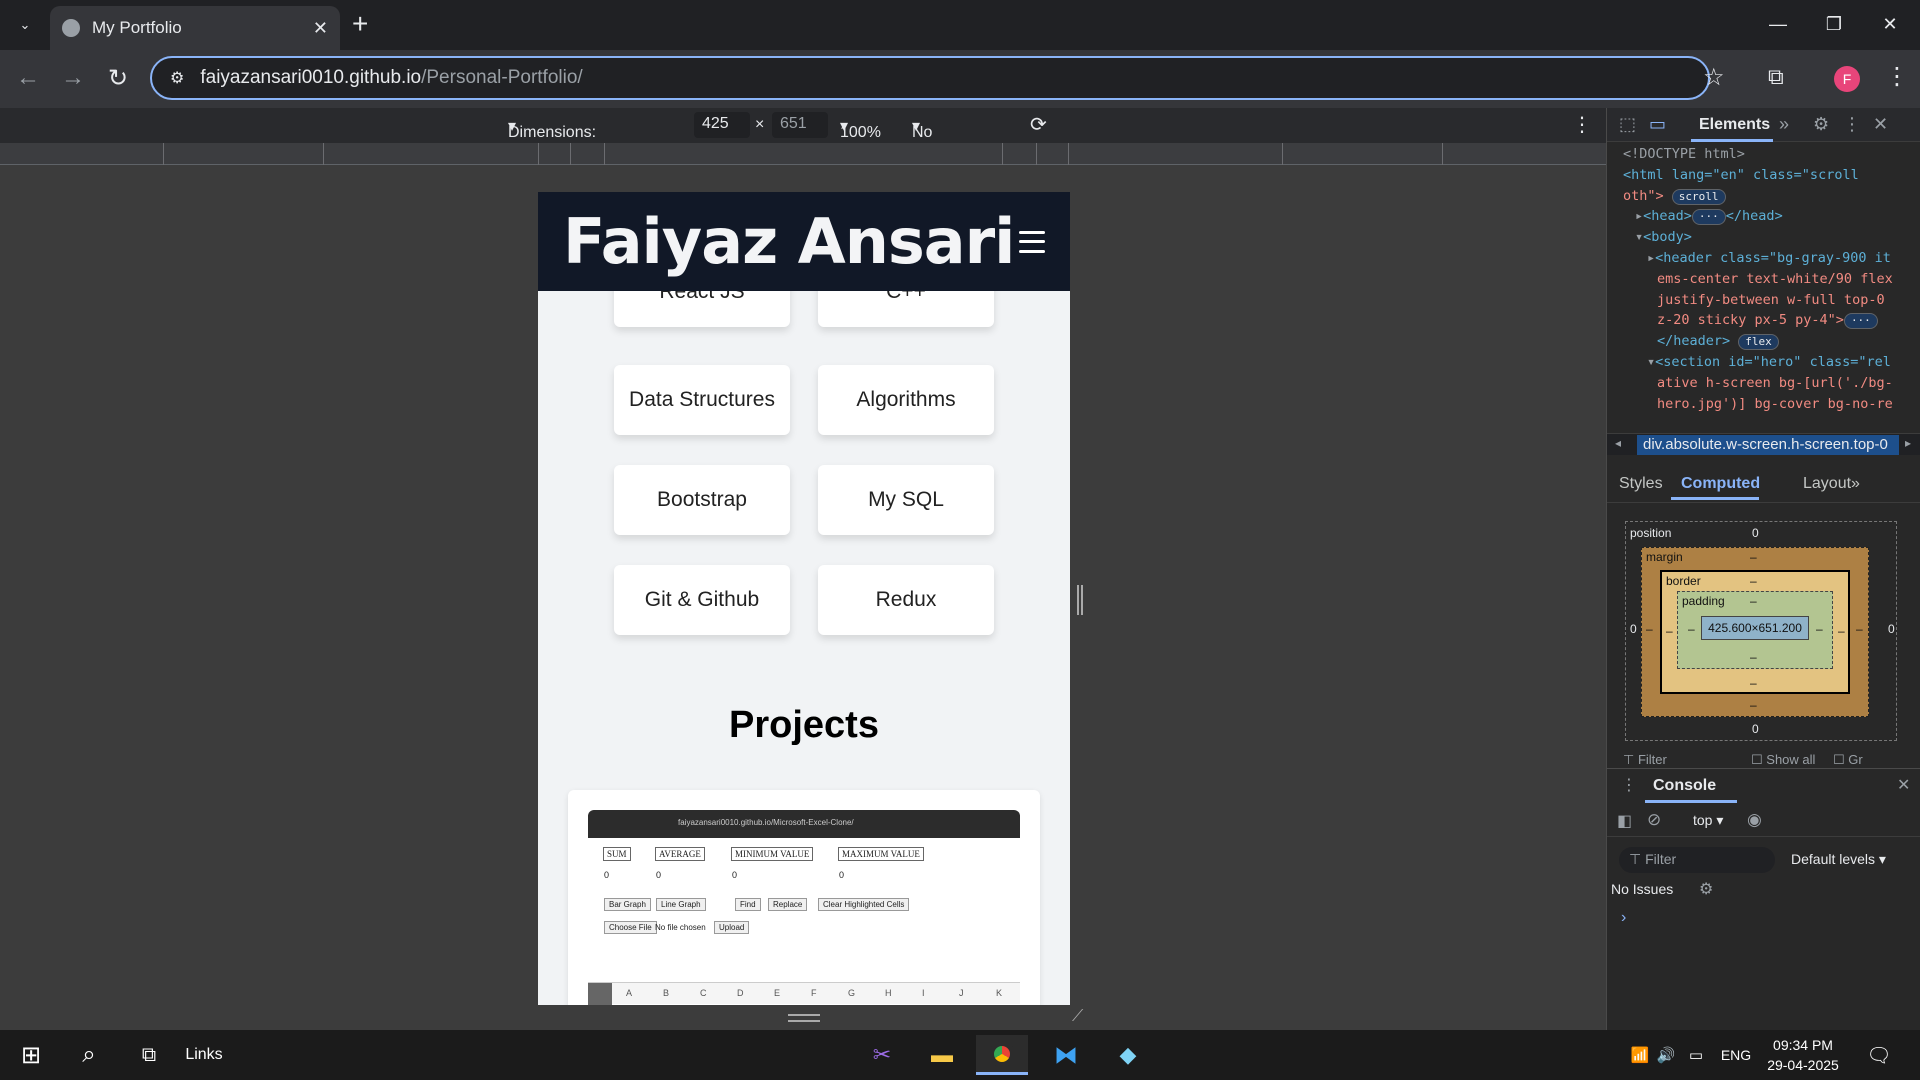 This screenshot has width=1920, height=1080. Describe the element at coordinates (1776, 77) in the screenshot. I see `extensions-icon: ⧉` at that location.